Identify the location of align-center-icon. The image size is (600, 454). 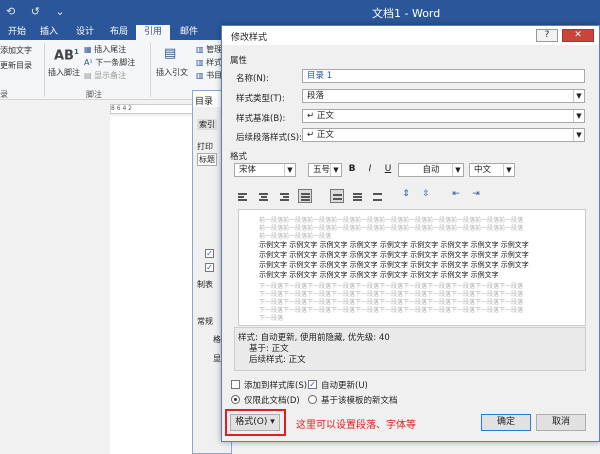
(263, 196).